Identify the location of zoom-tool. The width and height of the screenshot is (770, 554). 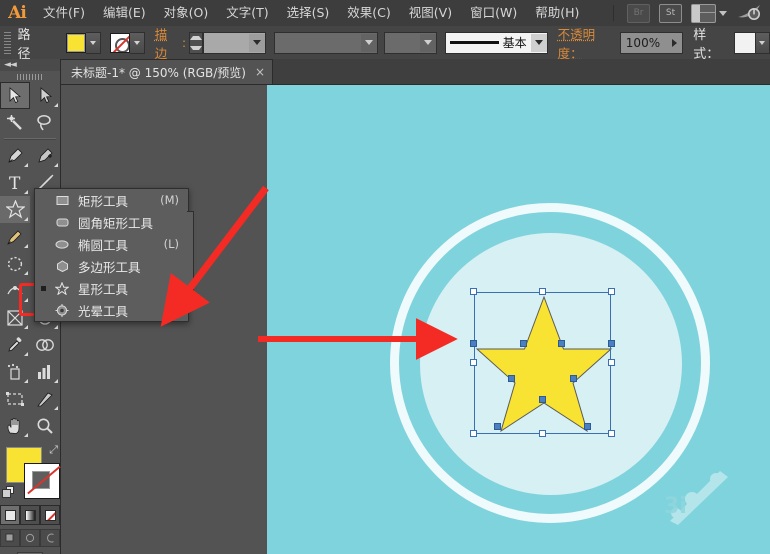
(45, 425).